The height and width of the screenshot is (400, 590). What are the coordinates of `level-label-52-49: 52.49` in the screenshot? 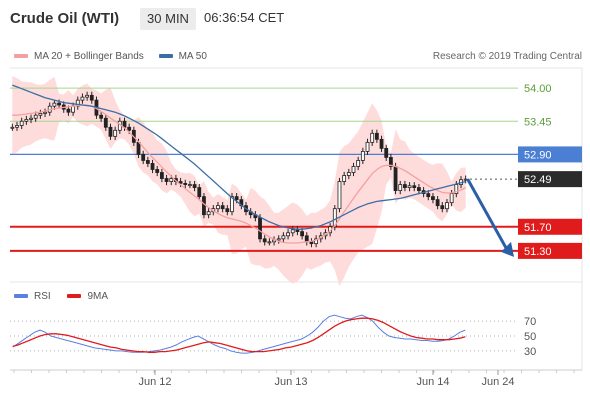 It's located at (538, 180).